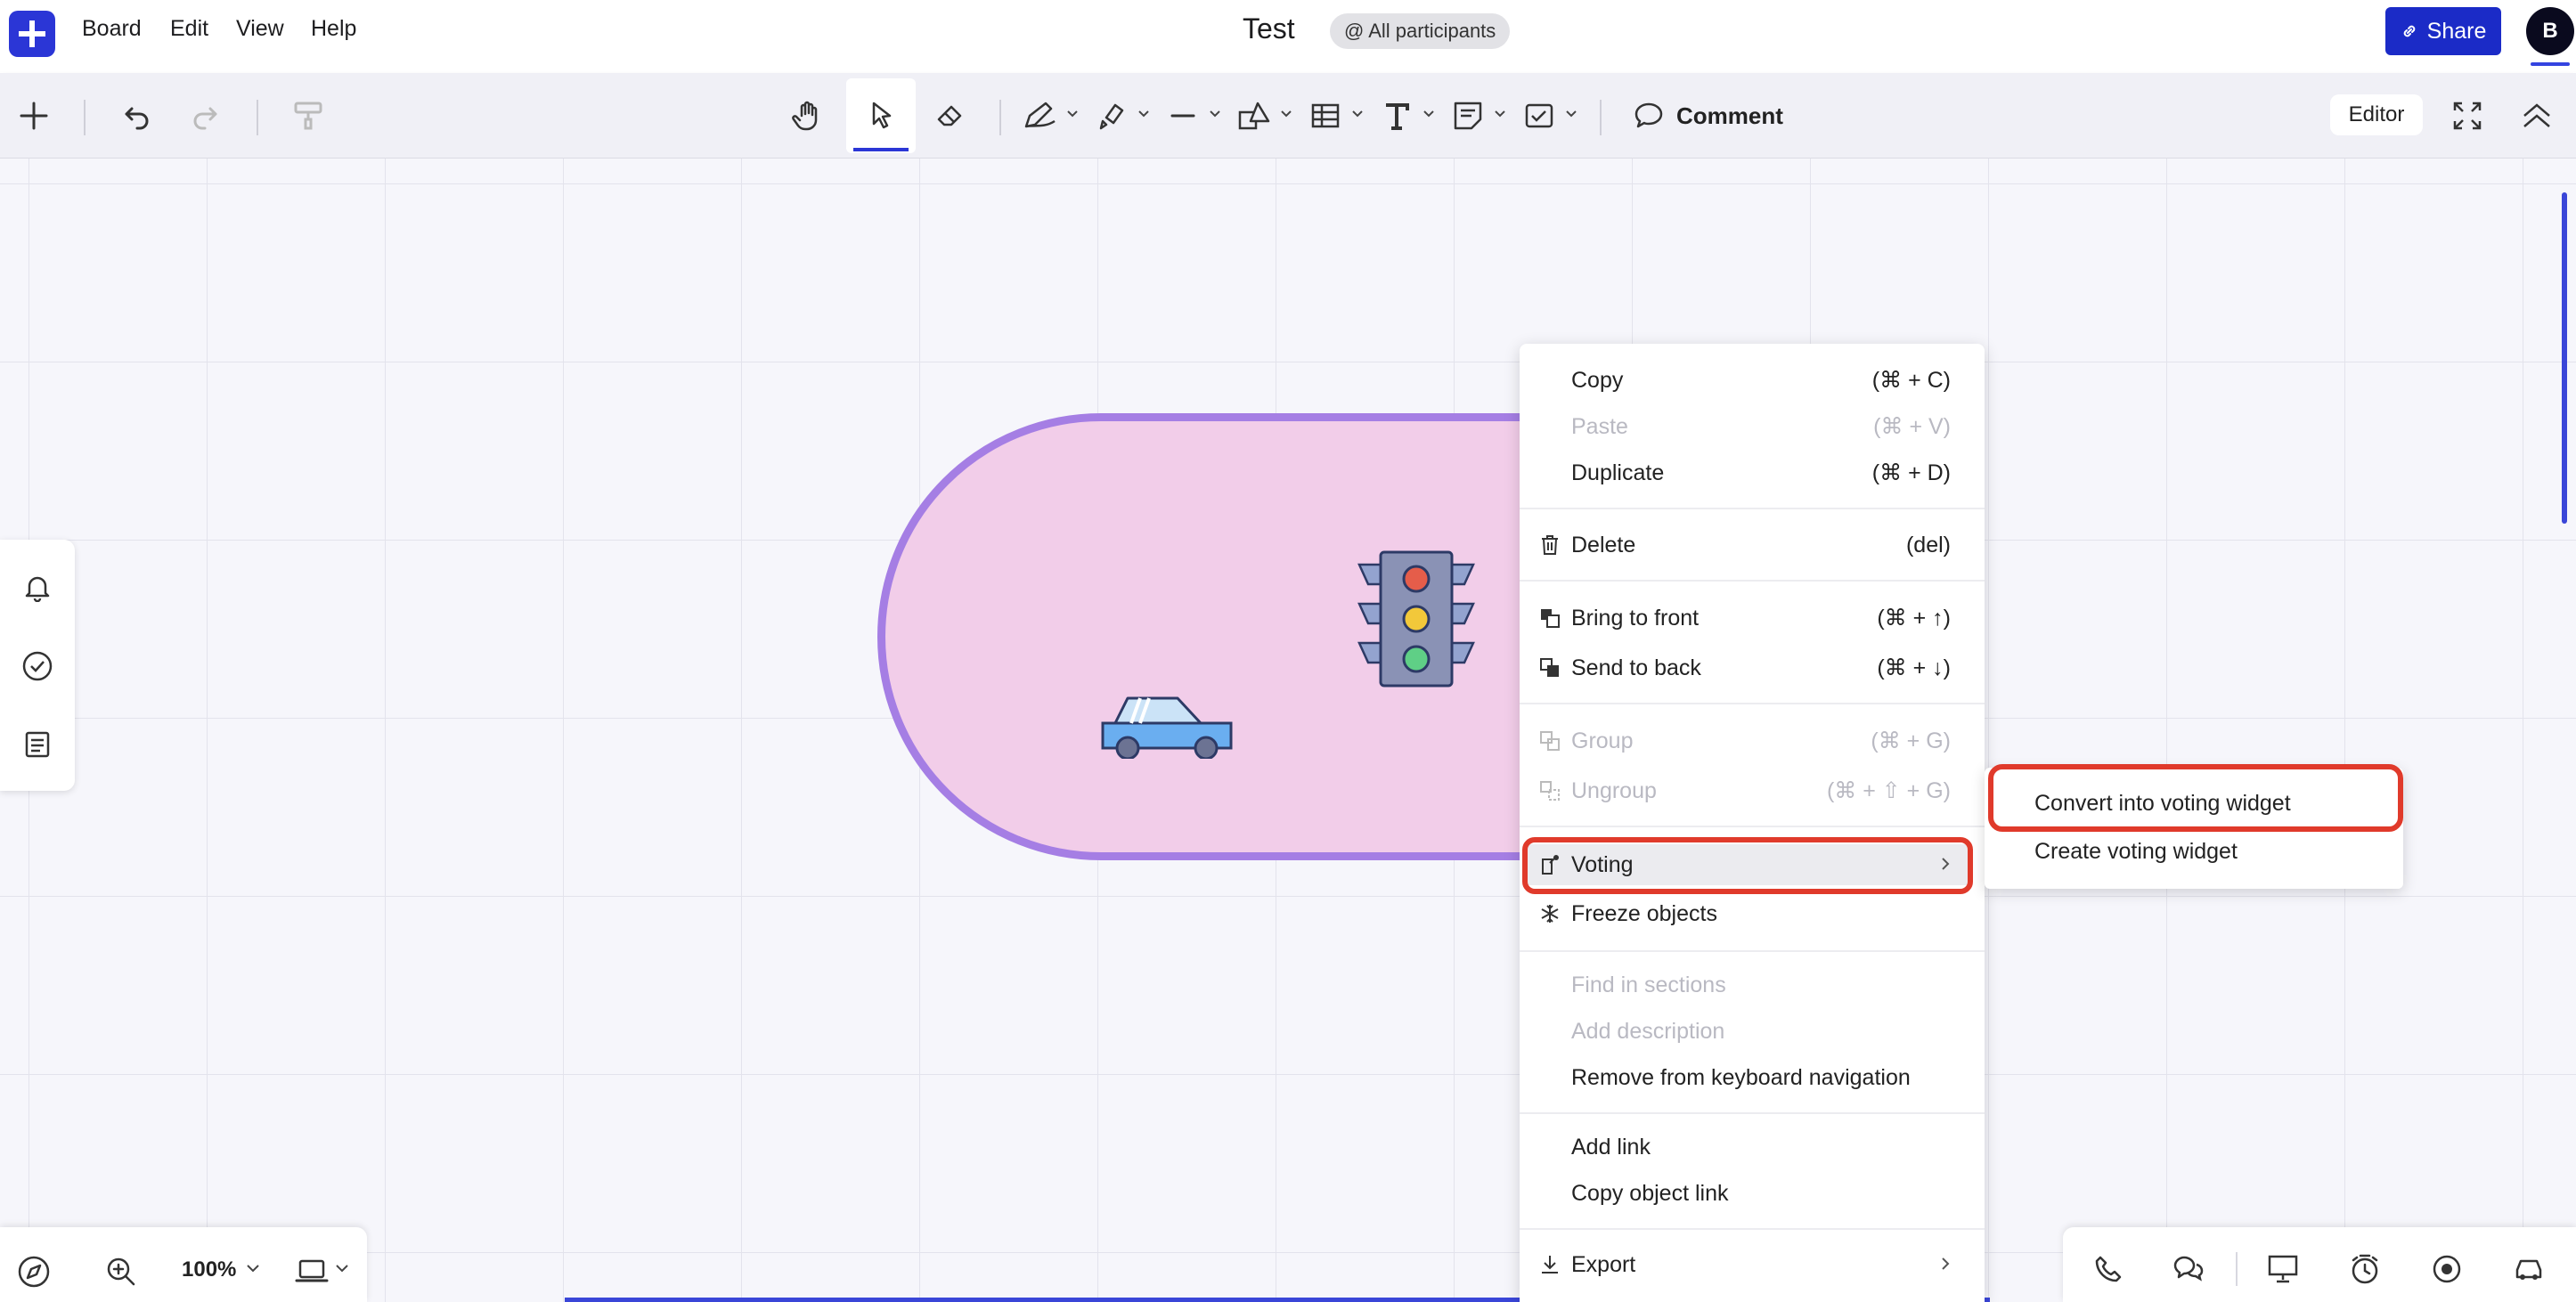  What do you see at coordinates (1417, 619) in the screenshot?
I see `traffic-light-illustration-icon` at bounding box center [1417, 619].